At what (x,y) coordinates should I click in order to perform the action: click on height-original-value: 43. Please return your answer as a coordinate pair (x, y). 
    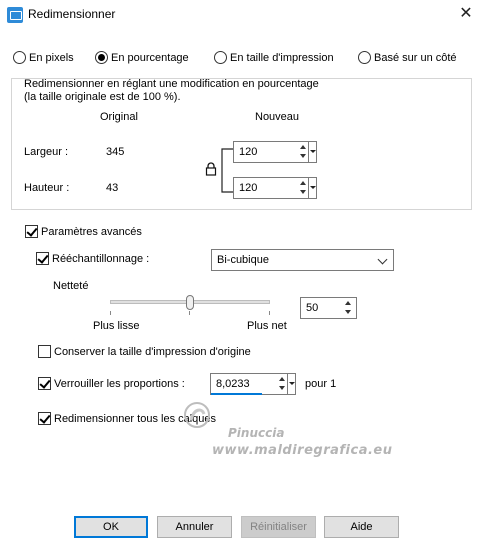
    Looking at the image, I should click on (112, 188).